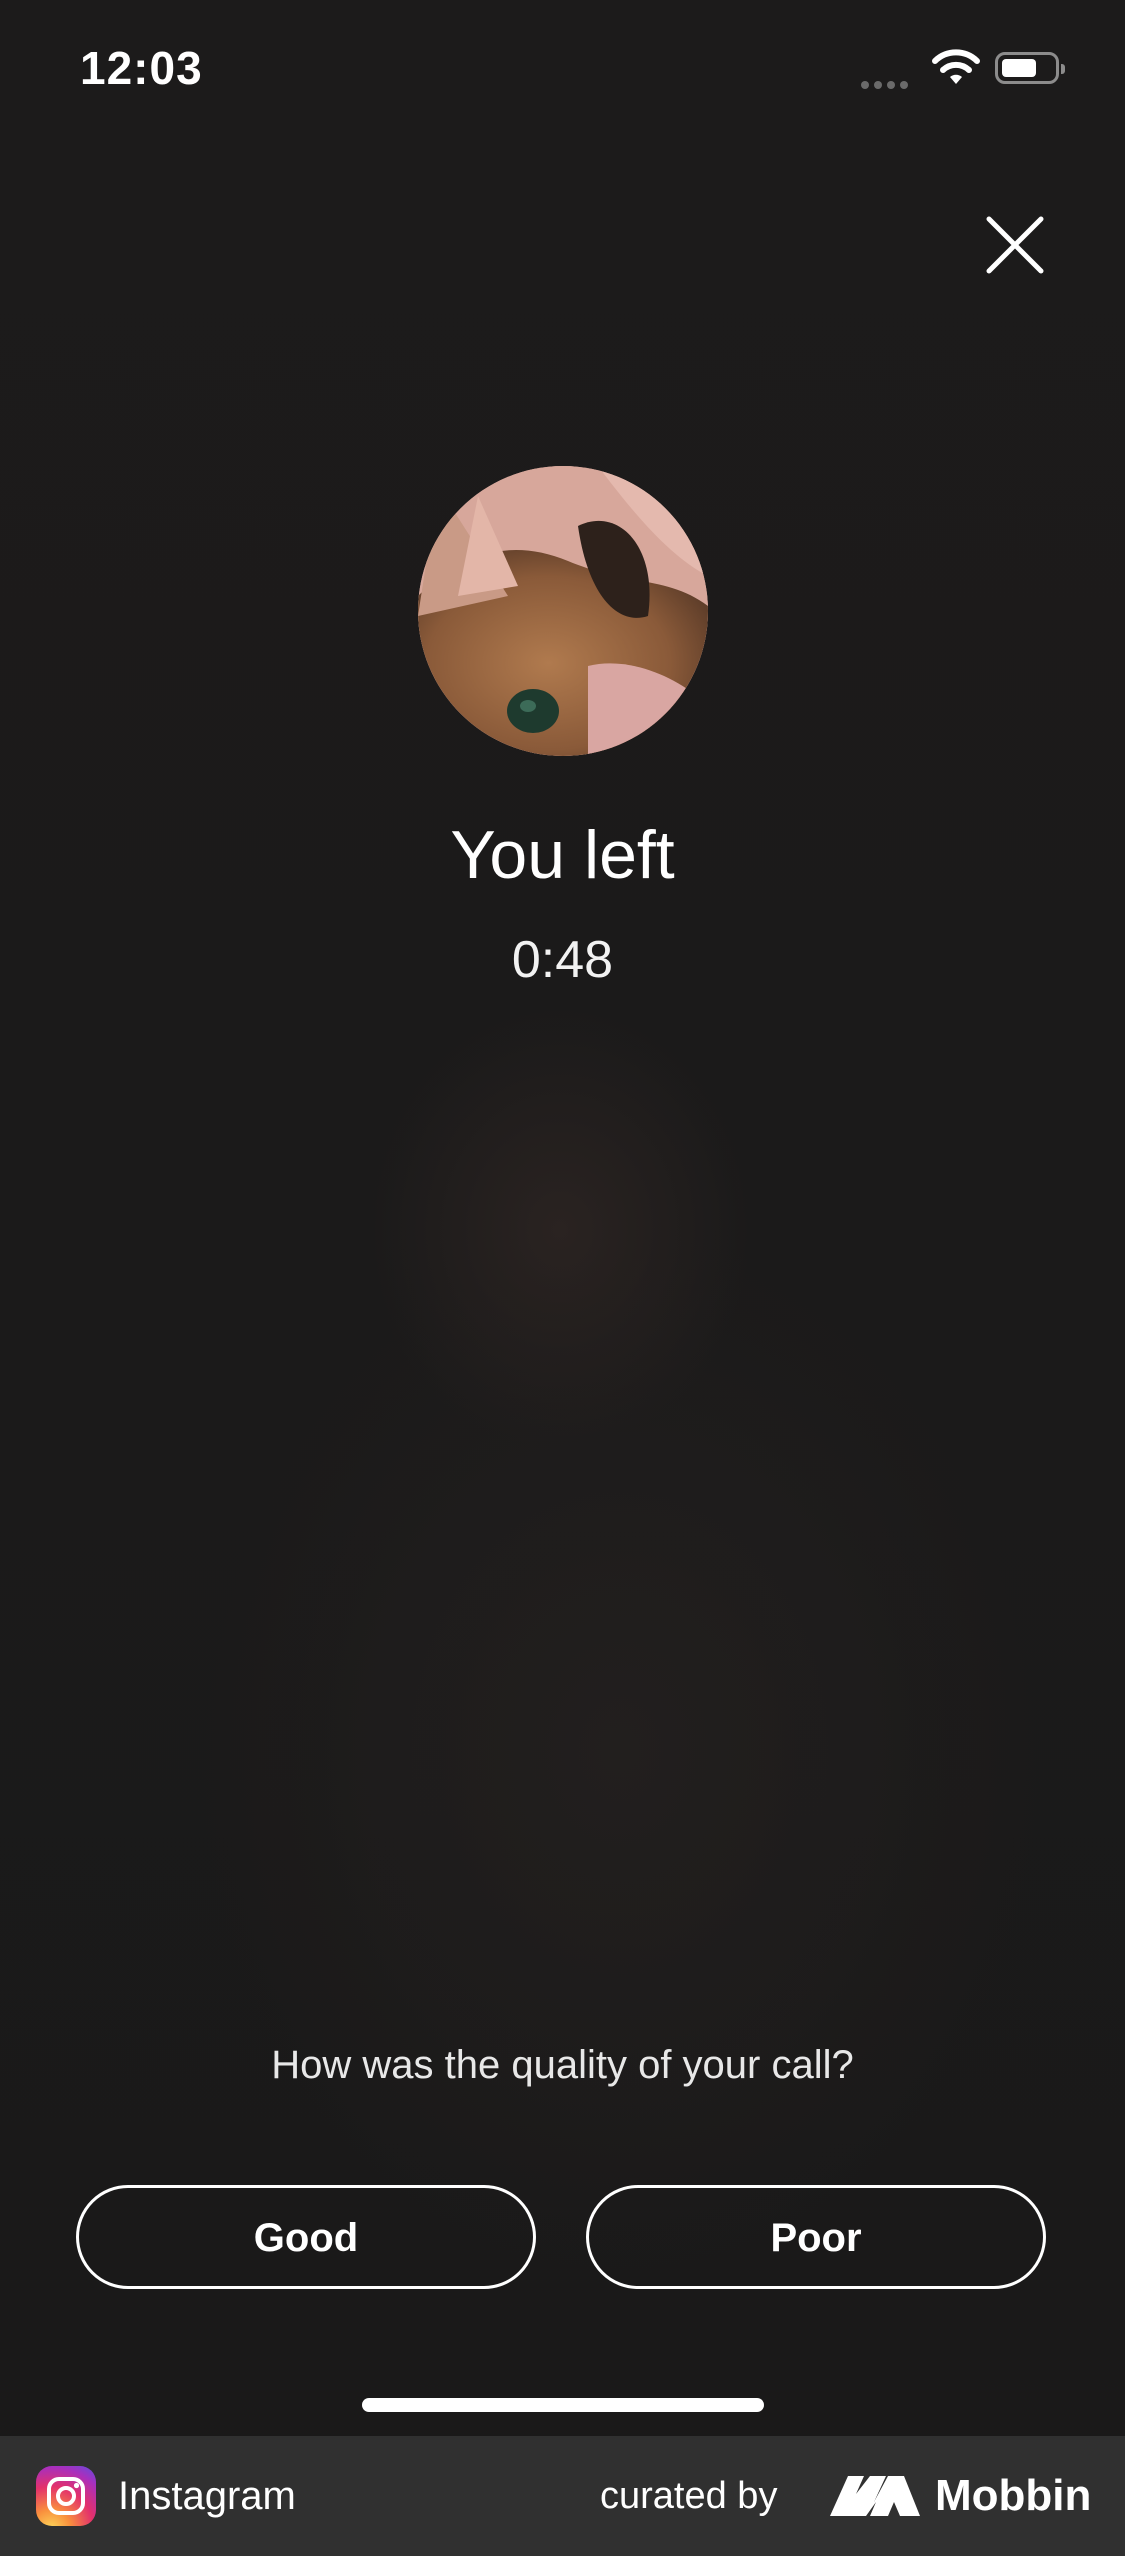 This screenshot has height=2556, width=1125. What do you see at coordinates (816, 2237) in the screenshot?
I see `poor-button: Poor` at bounding box center [816, 2237].